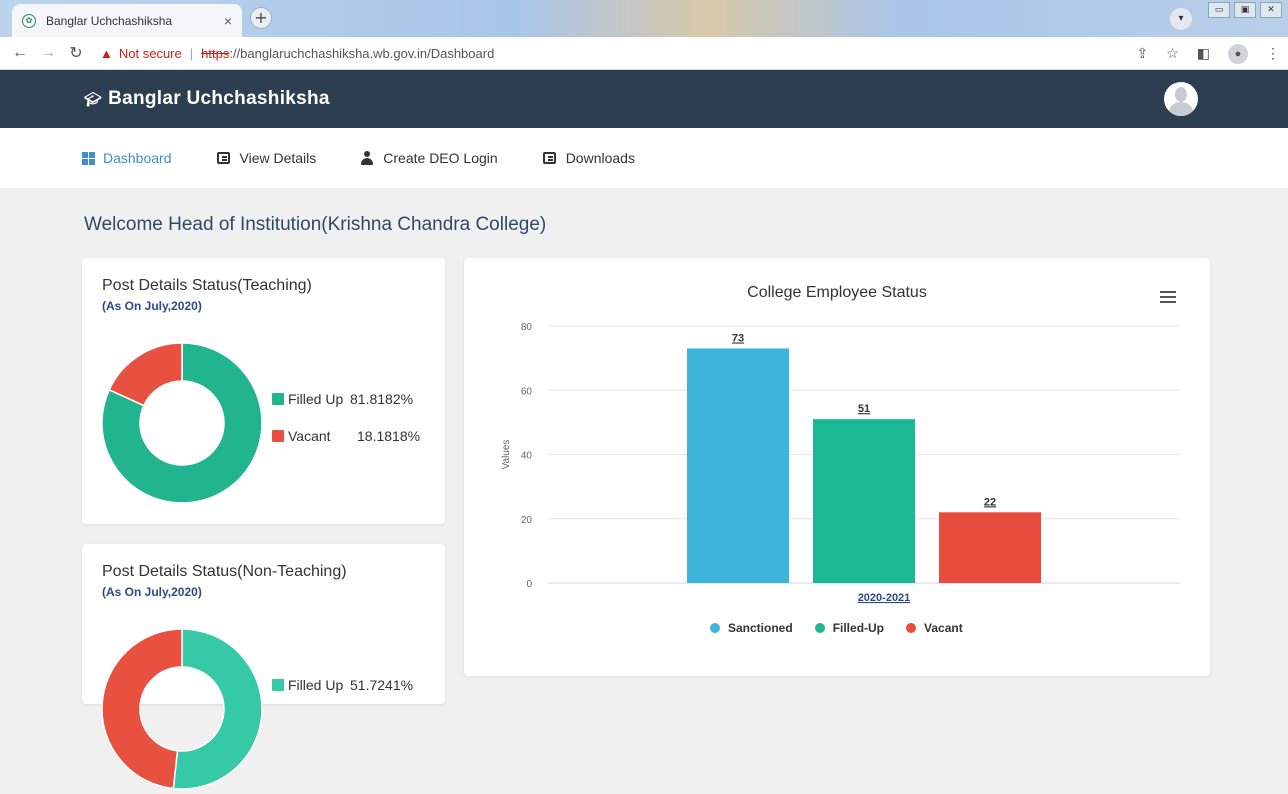 This screenshot has width=1288, height=794. What do you see at coordinates (228, 21) in the screenshot?
I see `tab-close-icon: ×` at bounding box center [228, 21].